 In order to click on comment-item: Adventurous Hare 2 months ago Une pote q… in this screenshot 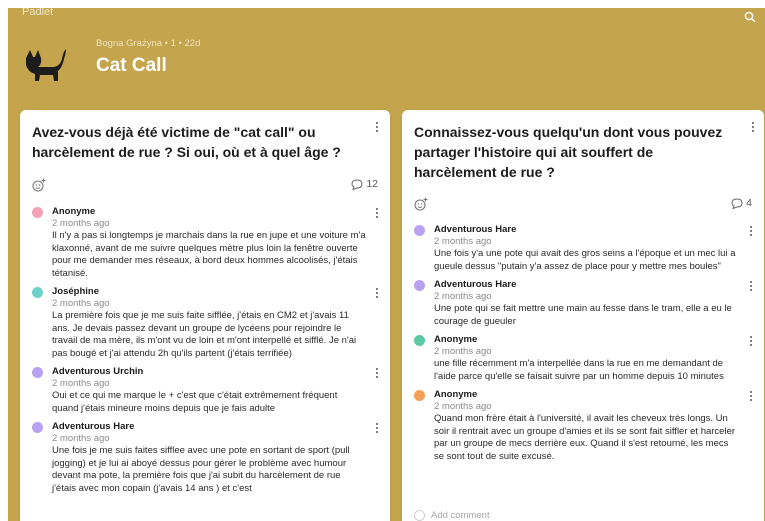, I will do `click(583, 303)`.